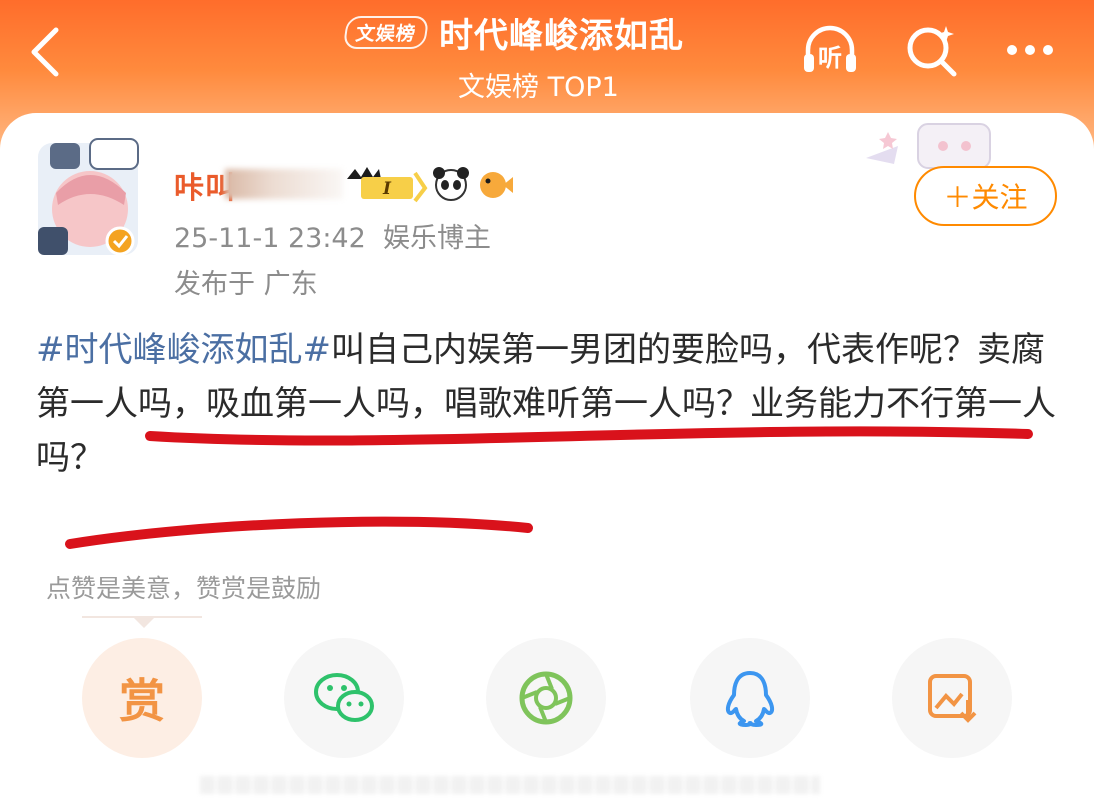  I want to click on more-button, so click(1030, 50).